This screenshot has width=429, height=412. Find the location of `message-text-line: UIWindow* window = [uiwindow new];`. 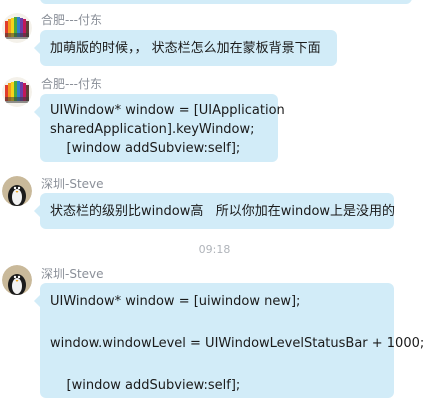

message-text-line: UIWindow* window = [uiwindow new]; is located at coordinates (175, 301).